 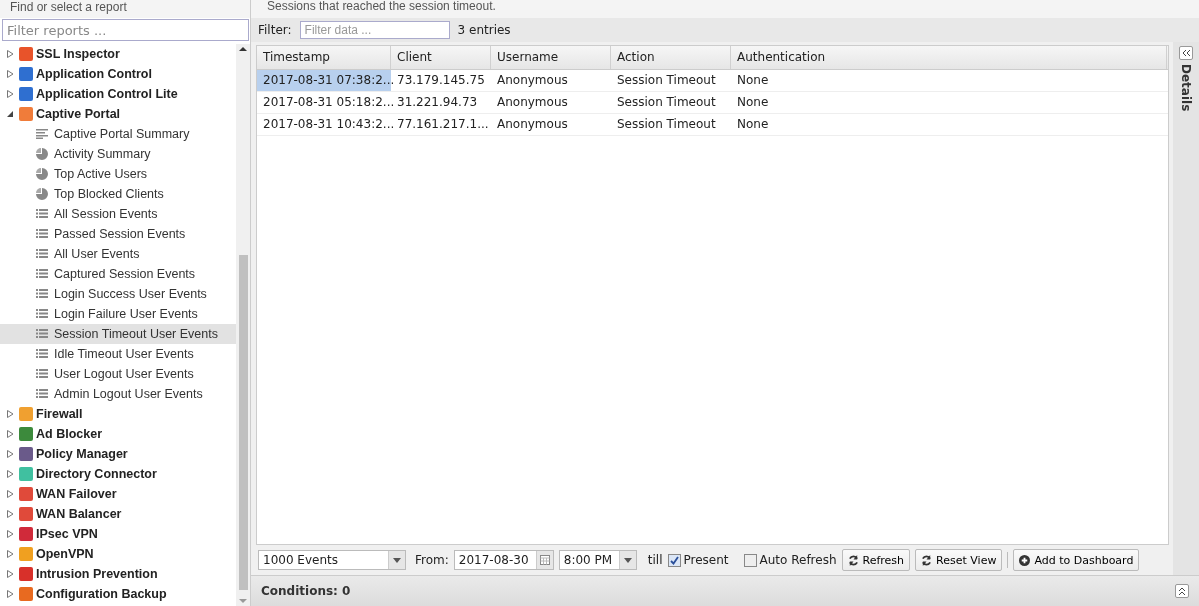 What do you see at coordinates (118, 374) in the screenshot?
I see `report-item: User Logout User Events` at bounding box center [118, 374].